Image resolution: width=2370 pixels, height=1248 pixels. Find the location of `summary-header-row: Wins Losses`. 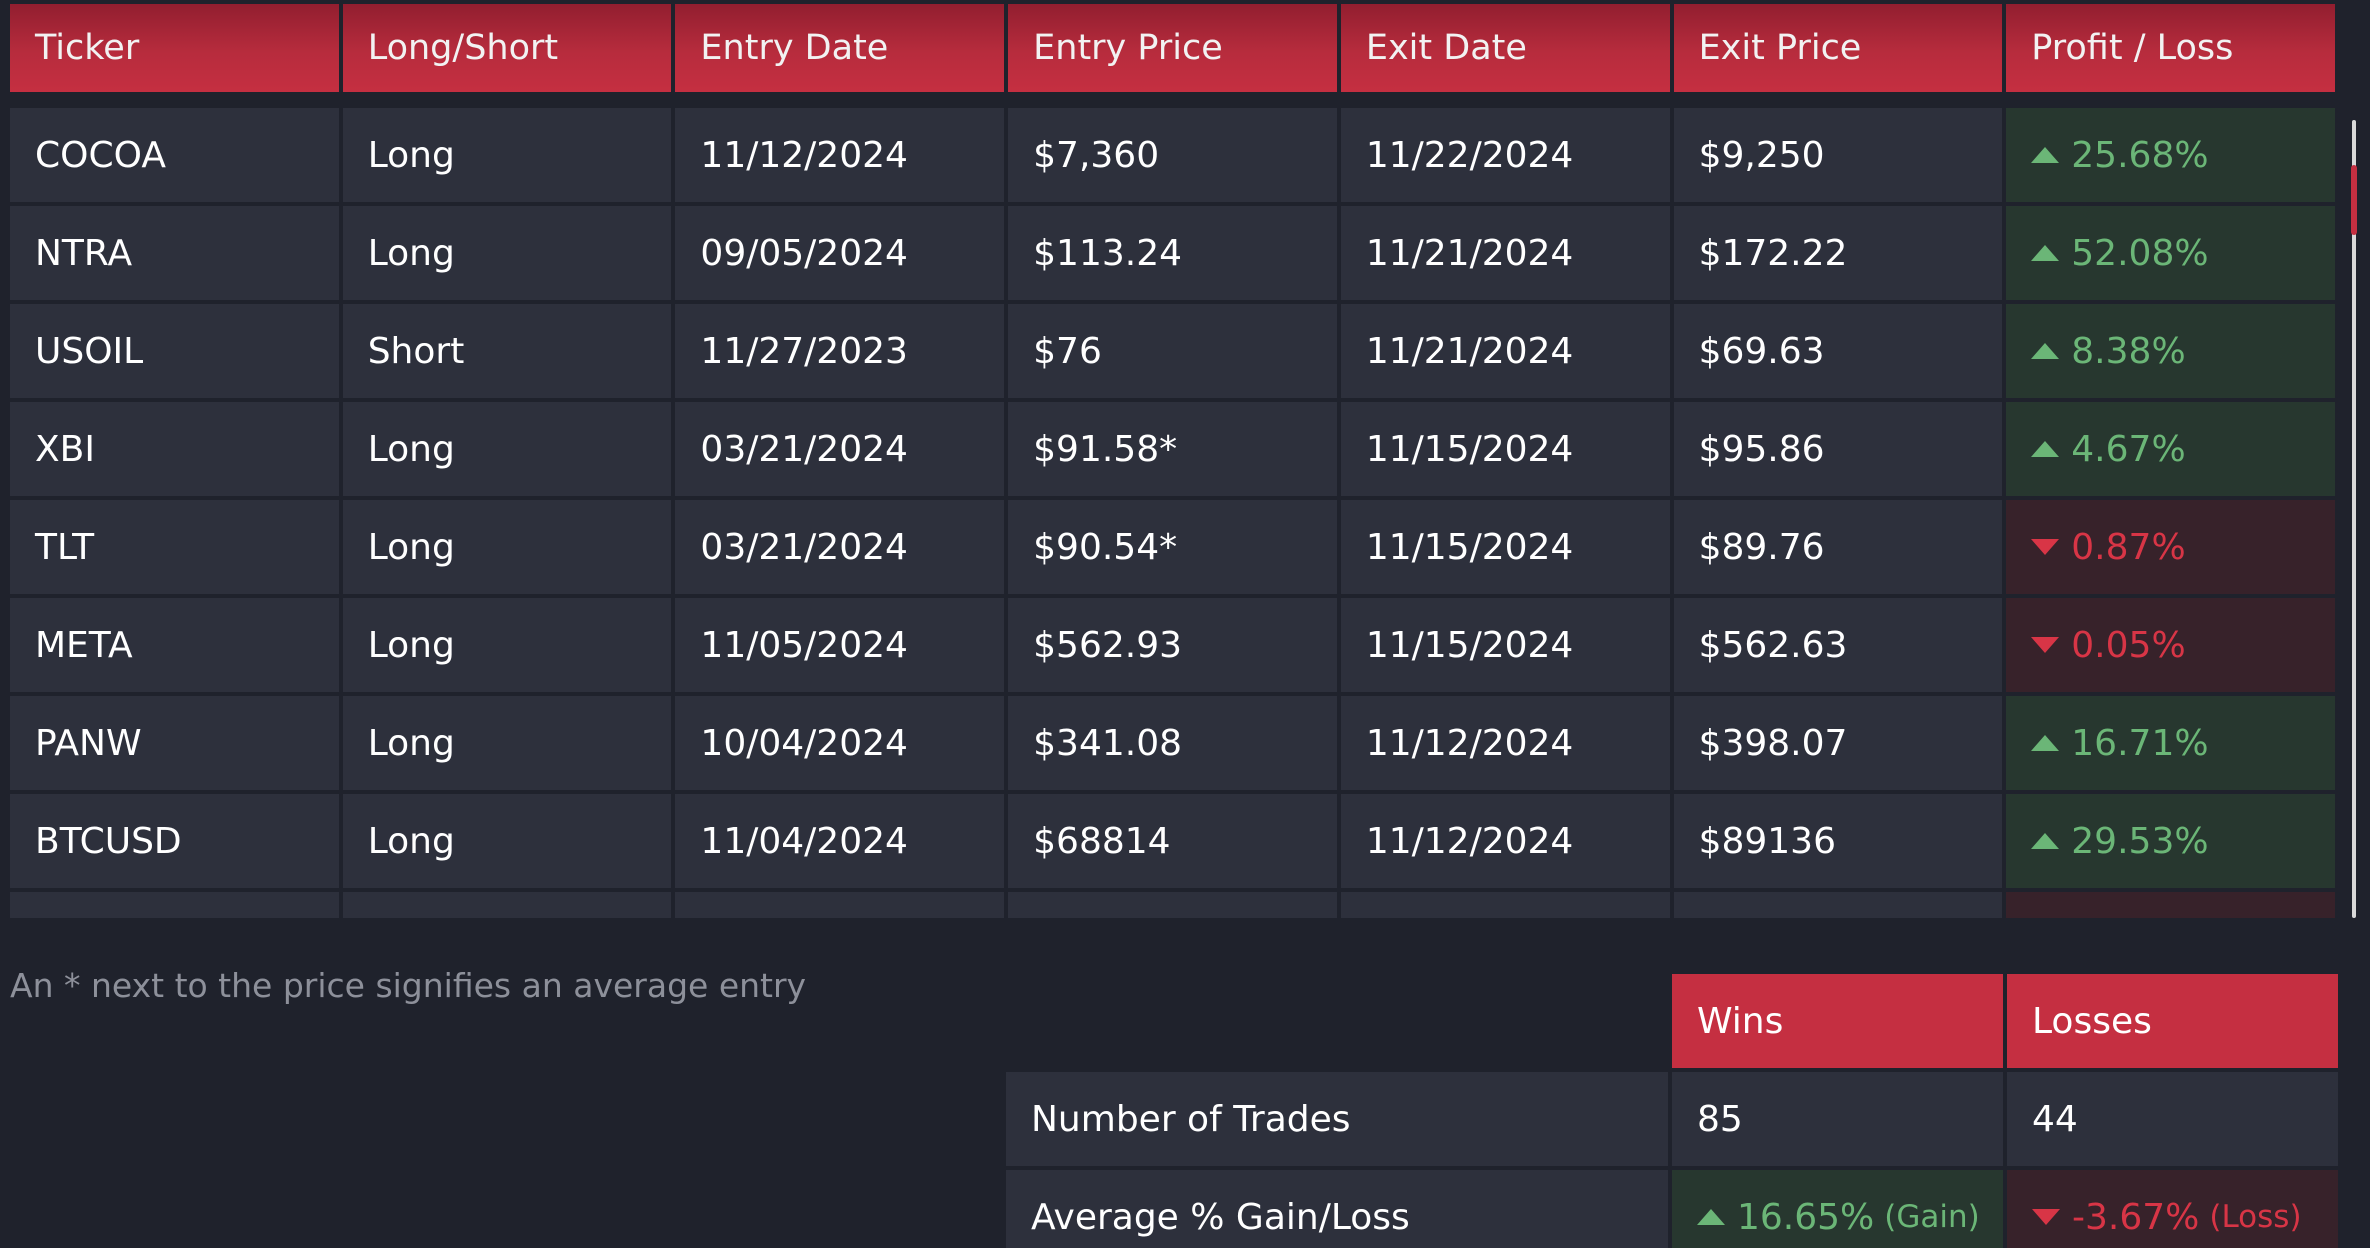

summary-header-row: Wins Losses is located at coordinates (1672, 1021).